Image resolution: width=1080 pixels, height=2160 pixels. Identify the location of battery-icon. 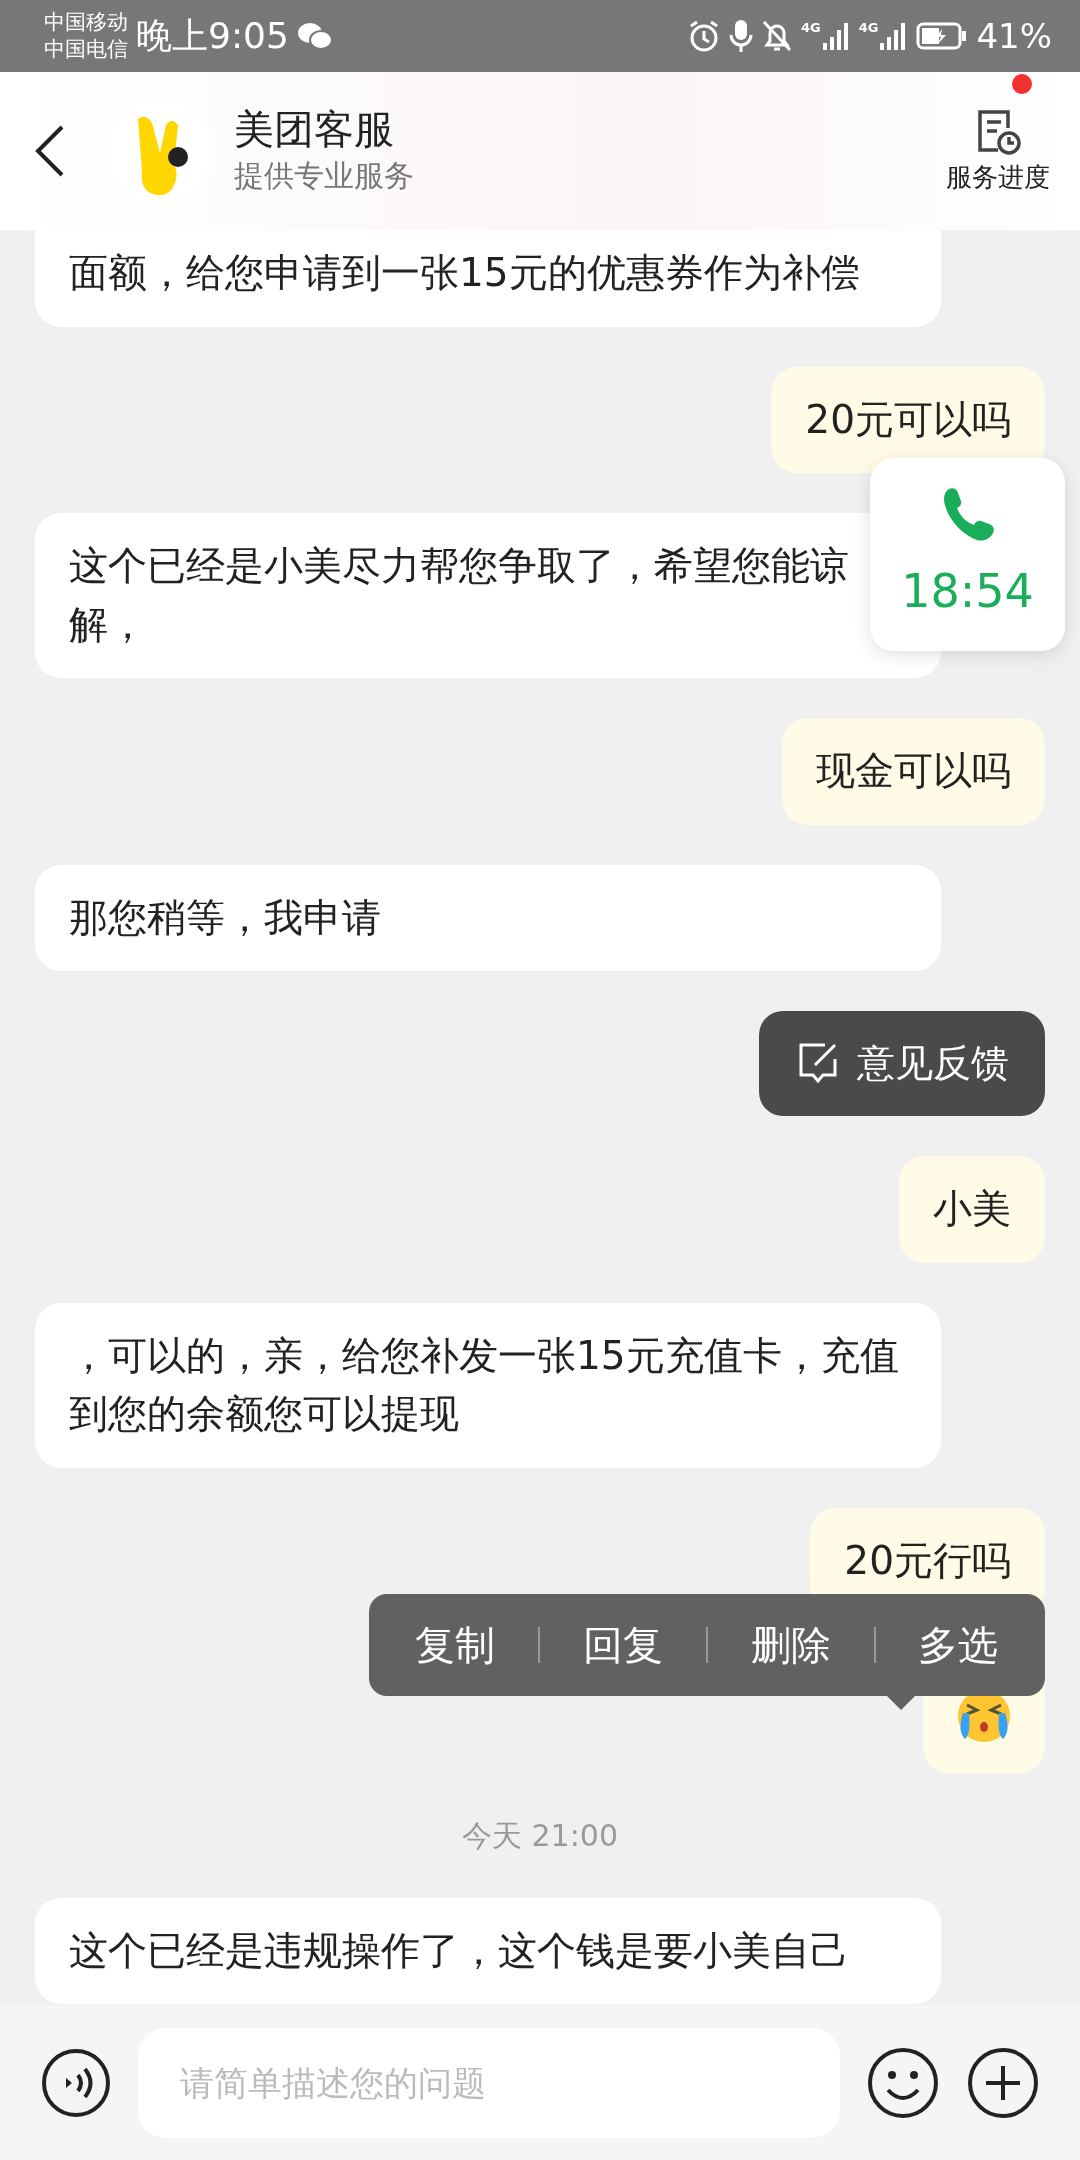
(942, 36).